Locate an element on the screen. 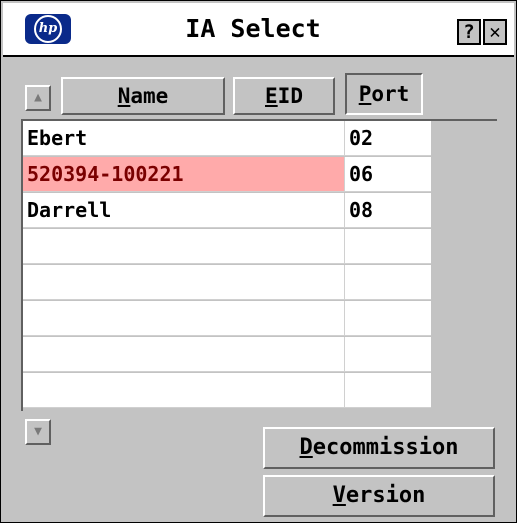 The height and width of the screenshot is (523, 517). row-name-cell: 520394-100221 is located at coordinates (184, 174).